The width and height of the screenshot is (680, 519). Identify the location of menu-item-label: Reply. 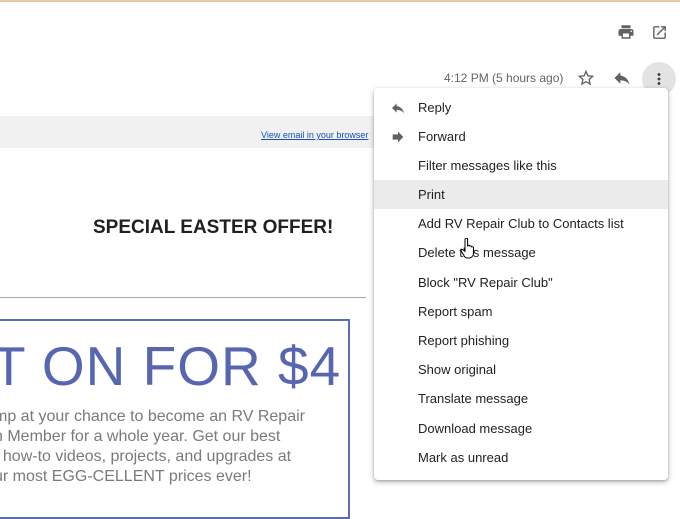
(435, 107).